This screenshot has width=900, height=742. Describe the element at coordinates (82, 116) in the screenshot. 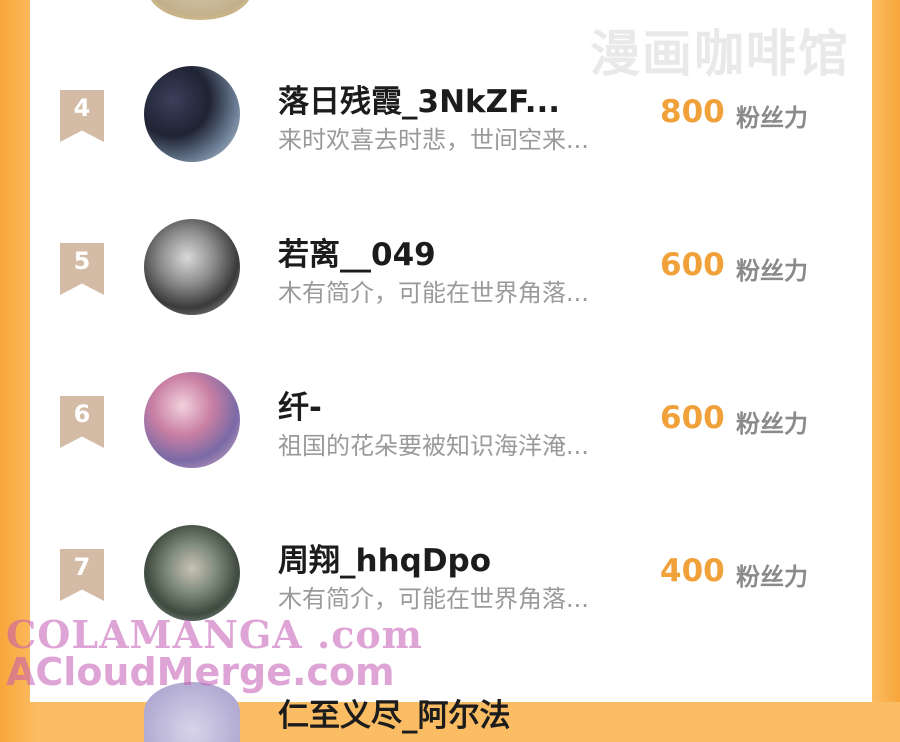

I see `rank-badge: 4` at that location.